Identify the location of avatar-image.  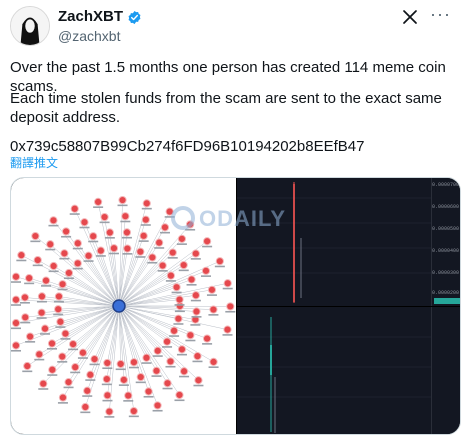
(30, 26).